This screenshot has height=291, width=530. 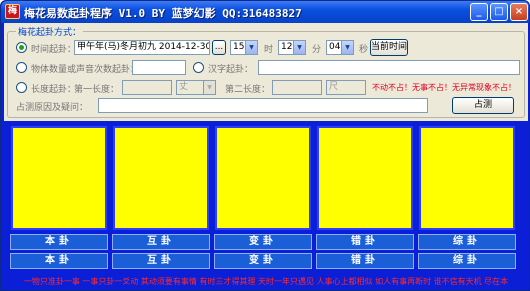 I want to click on hour-select: 15 ▼, so click(x=244, y=47).